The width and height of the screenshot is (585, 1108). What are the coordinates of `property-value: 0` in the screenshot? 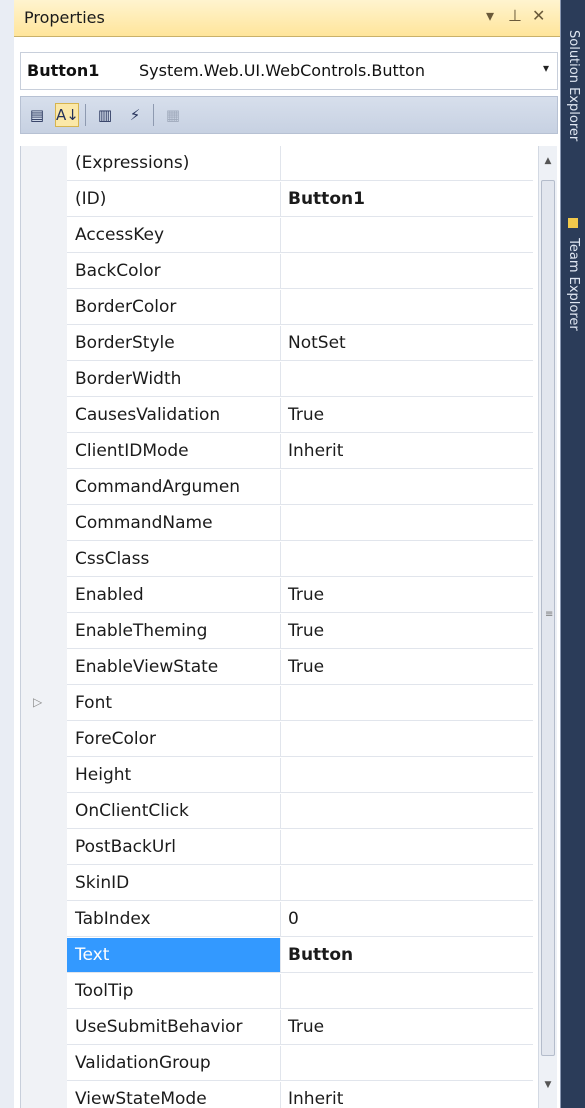 It's located at (407, 919).